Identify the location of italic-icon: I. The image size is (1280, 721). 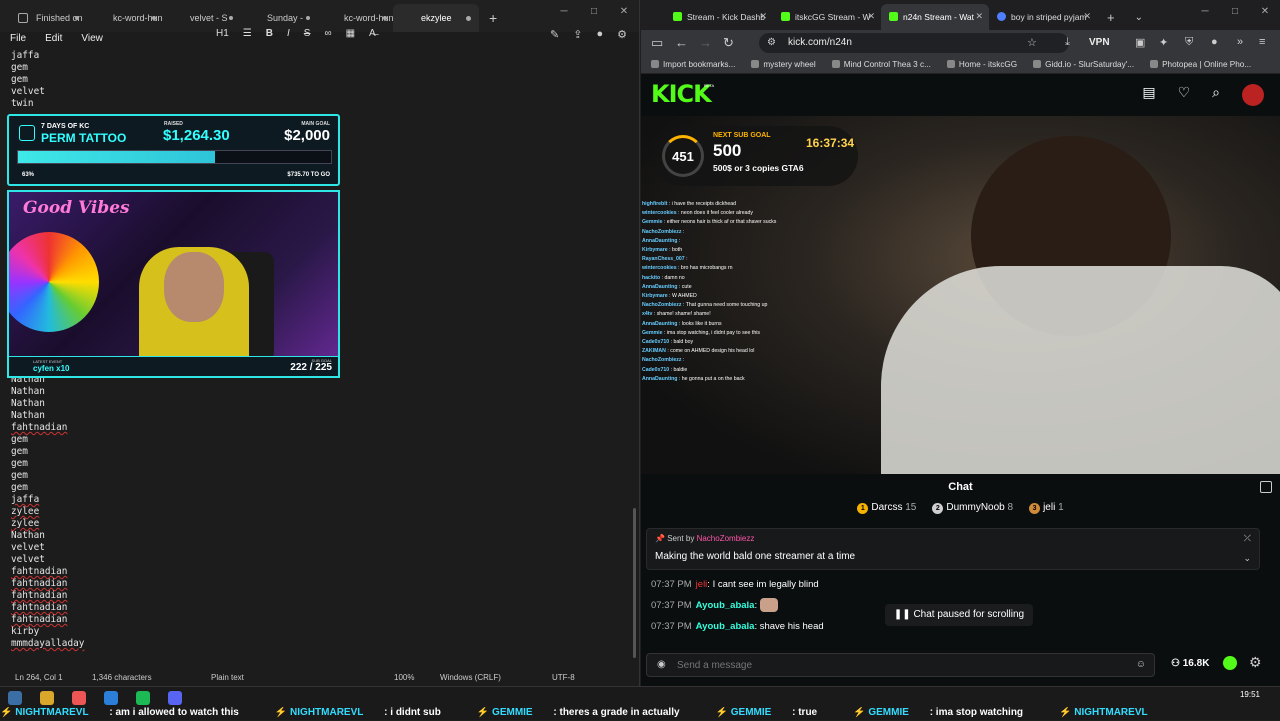
(288, 33).